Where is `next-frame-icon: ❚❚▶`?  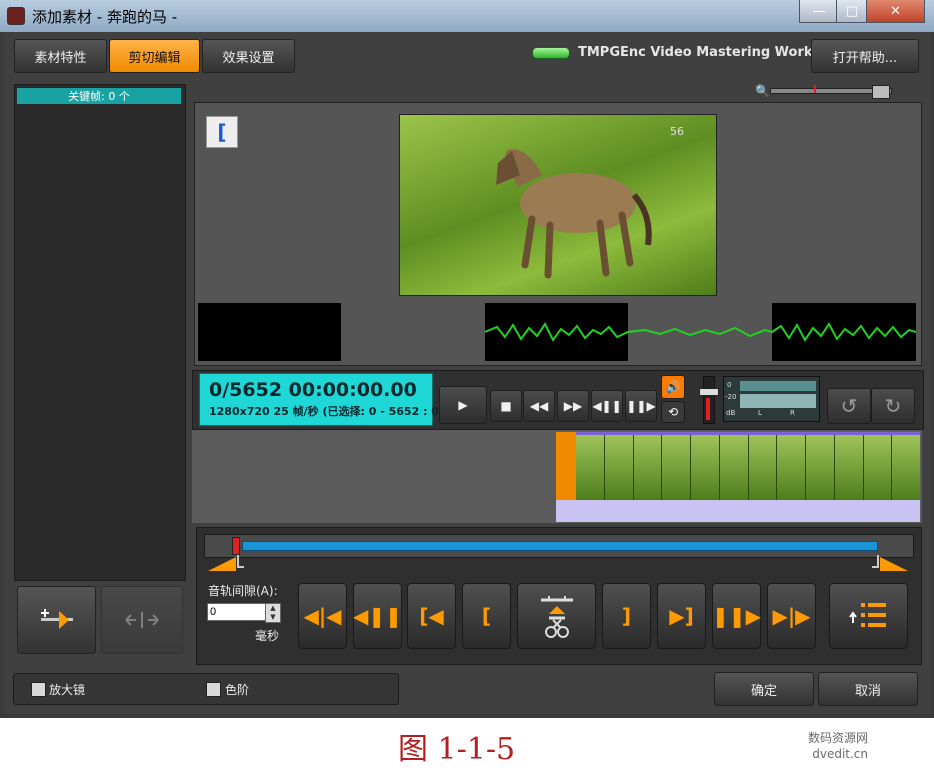
next-frame-icon: ❚❚▶ is located at coordinates (641, 406).